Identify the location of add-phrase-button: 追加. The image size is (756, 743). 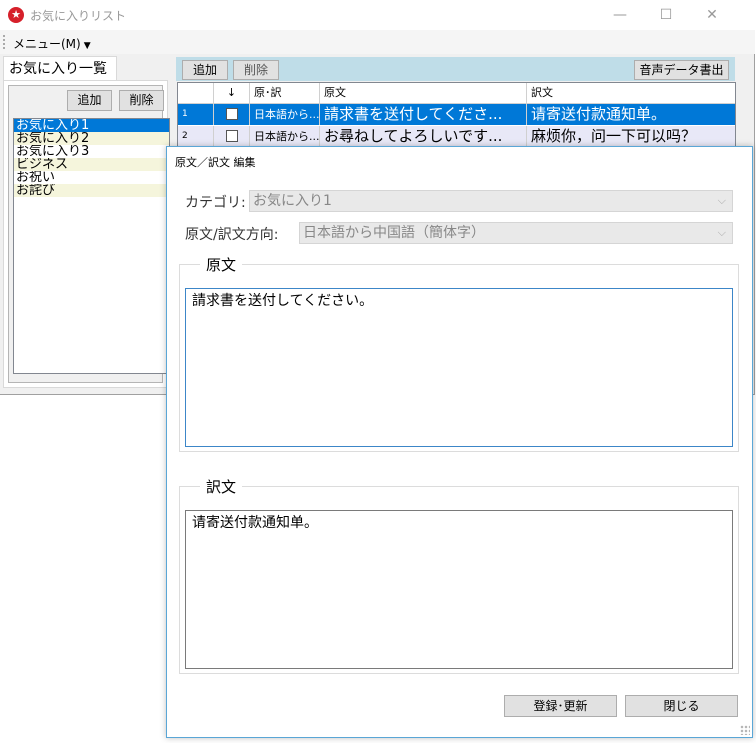
(205, 70).